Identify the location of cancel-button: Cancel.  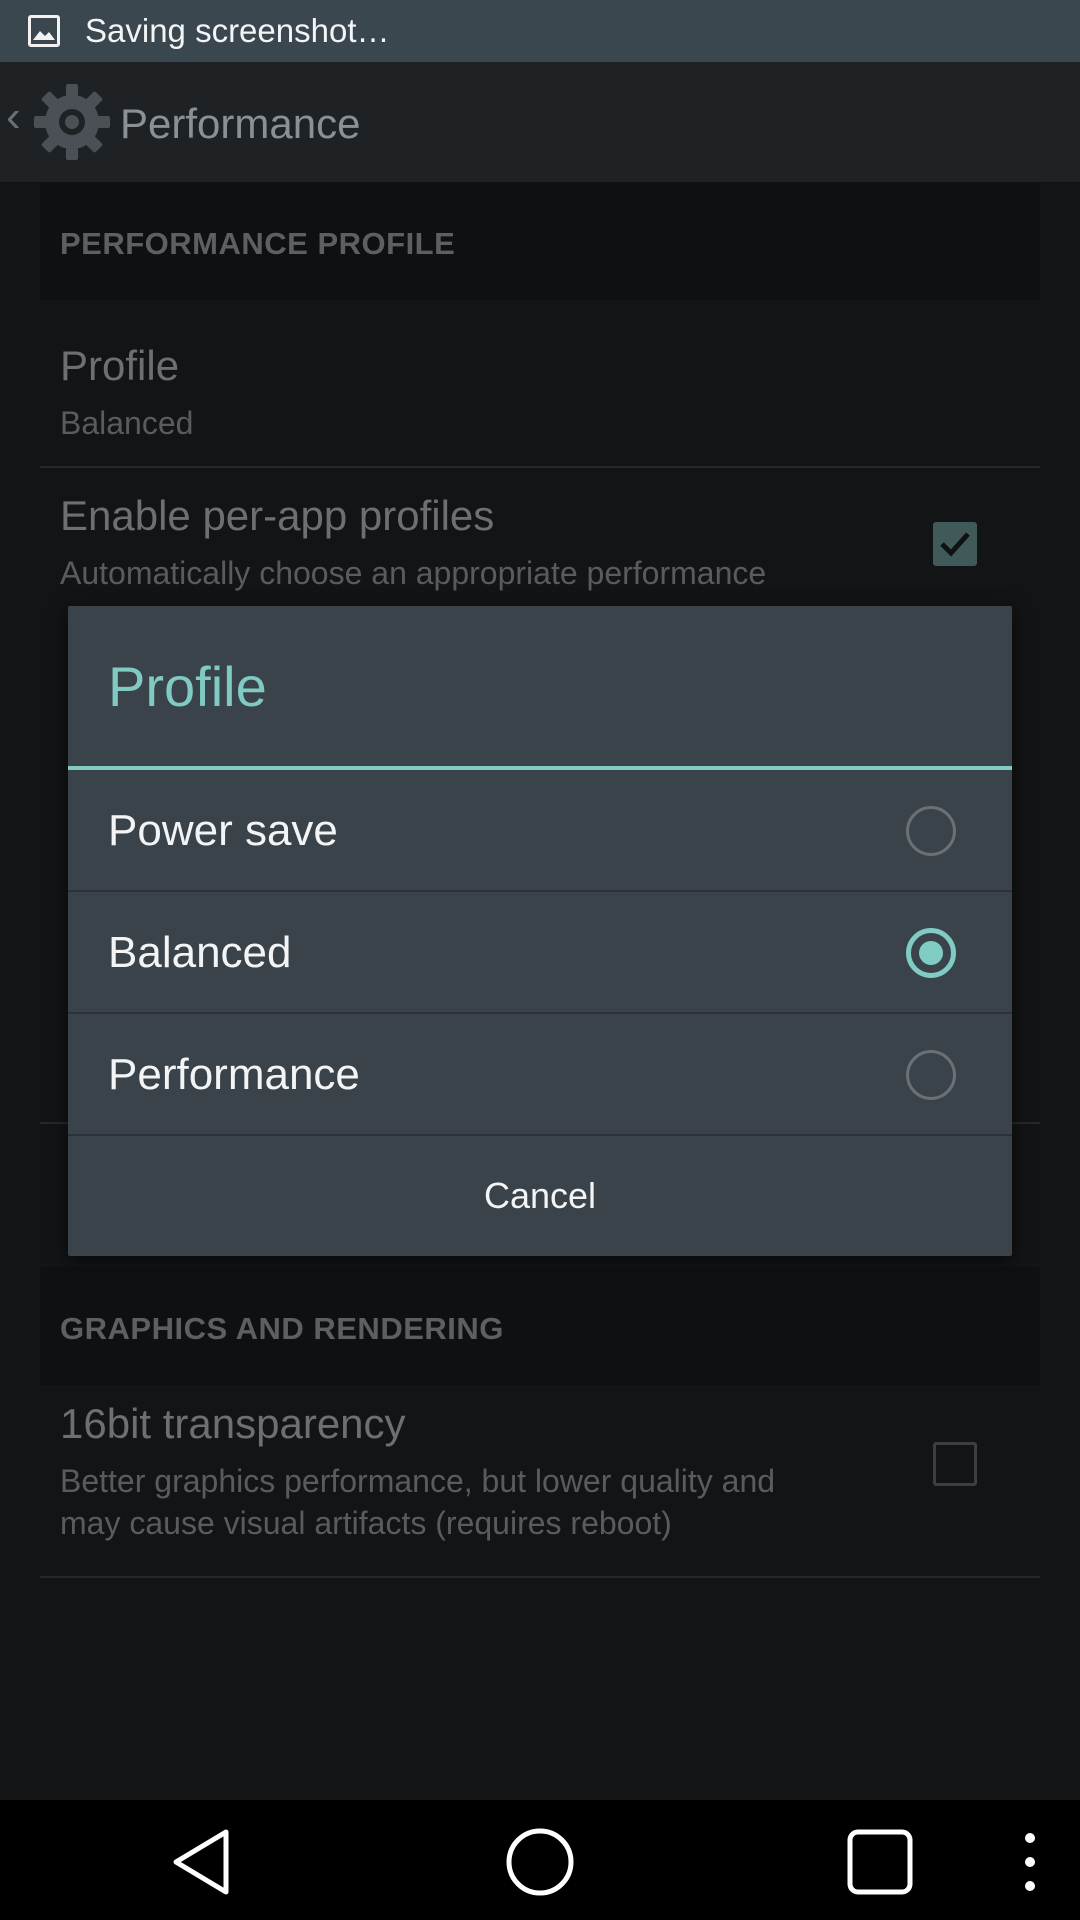
(540, 1196).